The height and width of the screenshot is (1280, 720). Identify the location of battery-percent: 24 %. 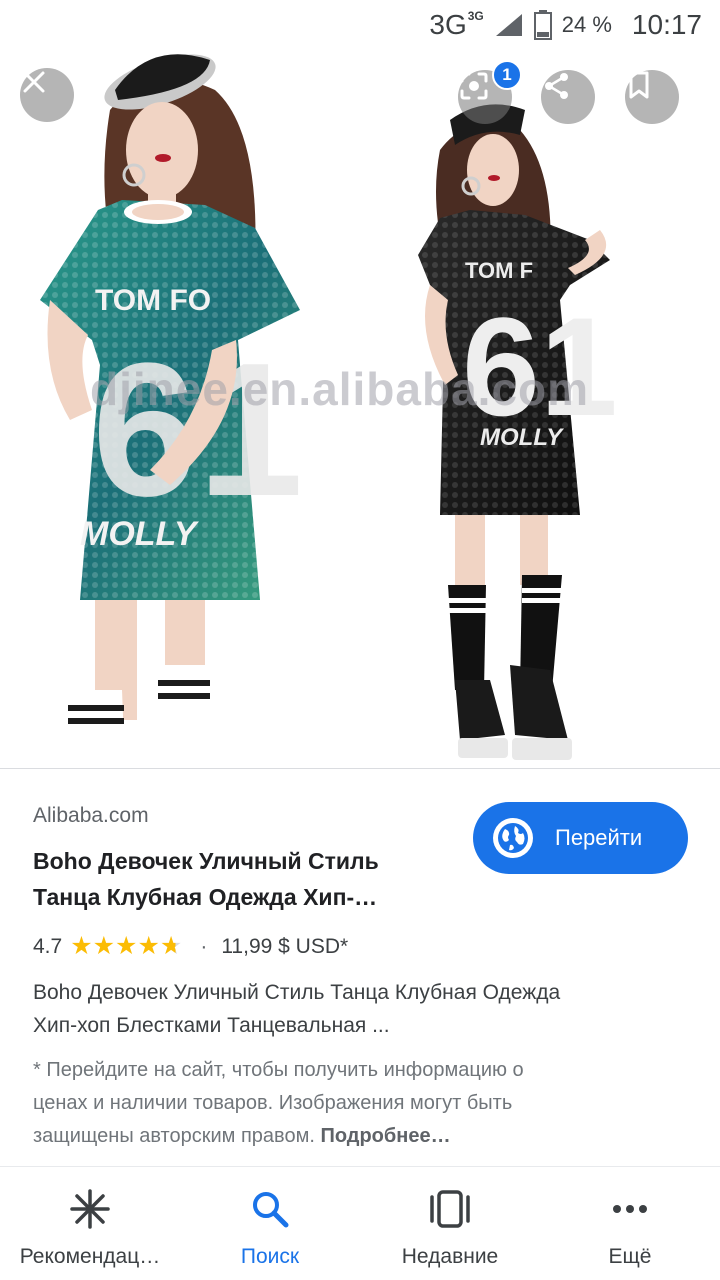
(586, 24).